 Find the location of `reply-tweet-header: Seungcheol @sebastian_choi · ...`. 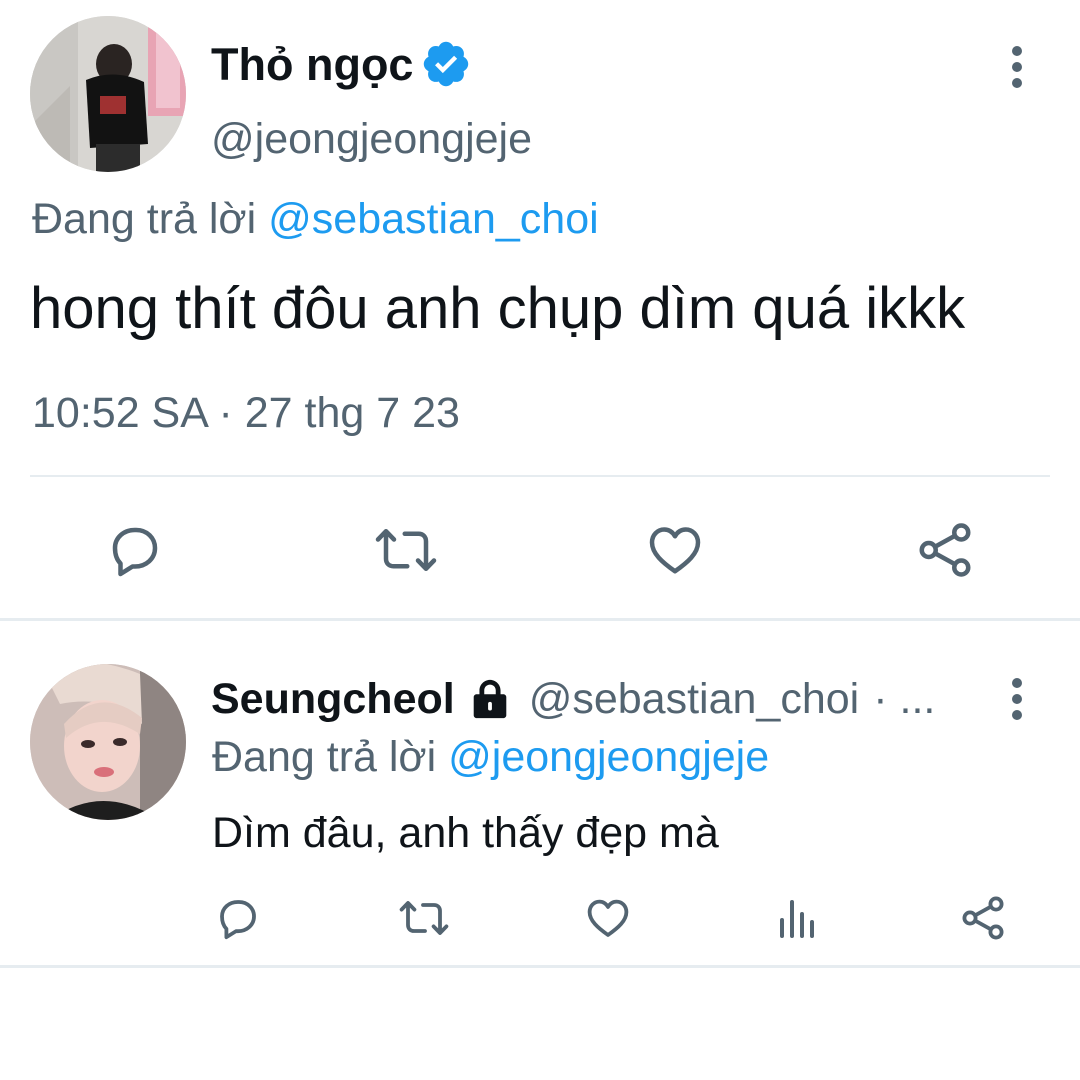

reply-tweet-header: Seungcheol @sebastian_choi · ... is located at coordinates (573, 699).